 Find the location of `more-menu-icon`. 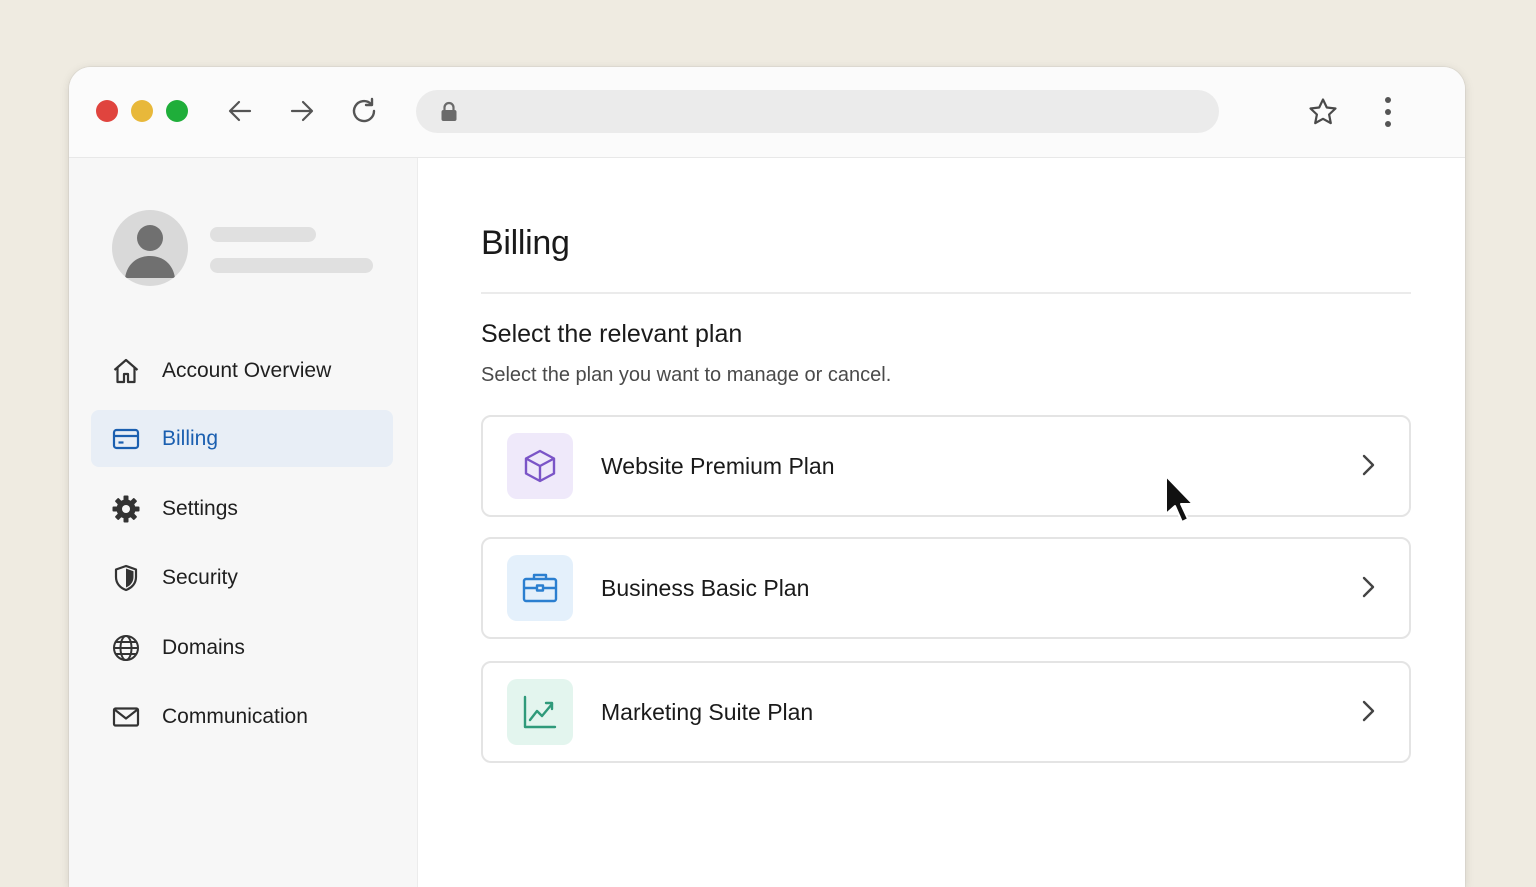

more-menu-icon is located at coordinates (1388, 112).